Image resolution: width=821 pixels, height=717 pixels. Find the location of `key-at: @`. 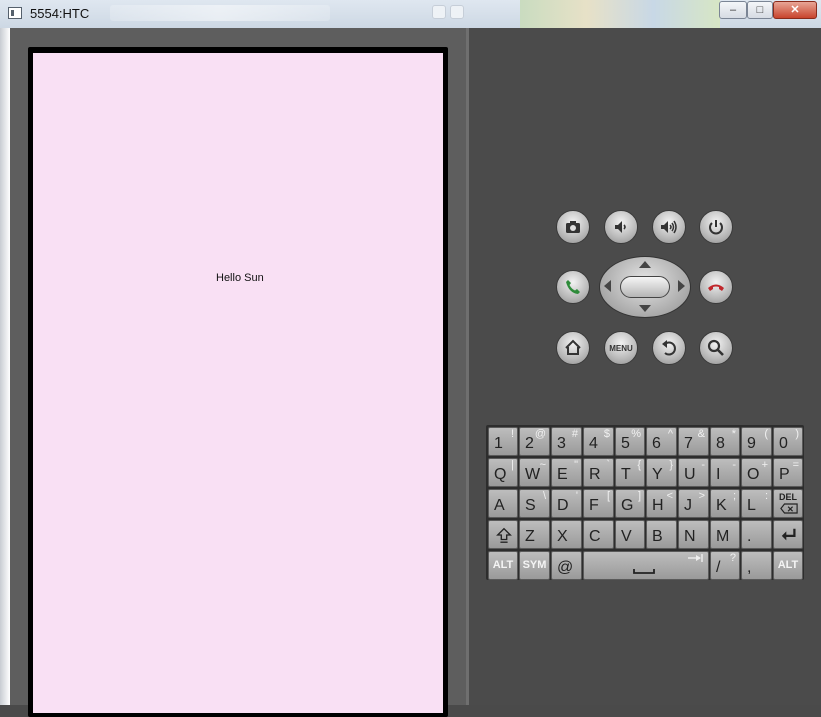

key-at: @ is located at coordinates (566, 565).